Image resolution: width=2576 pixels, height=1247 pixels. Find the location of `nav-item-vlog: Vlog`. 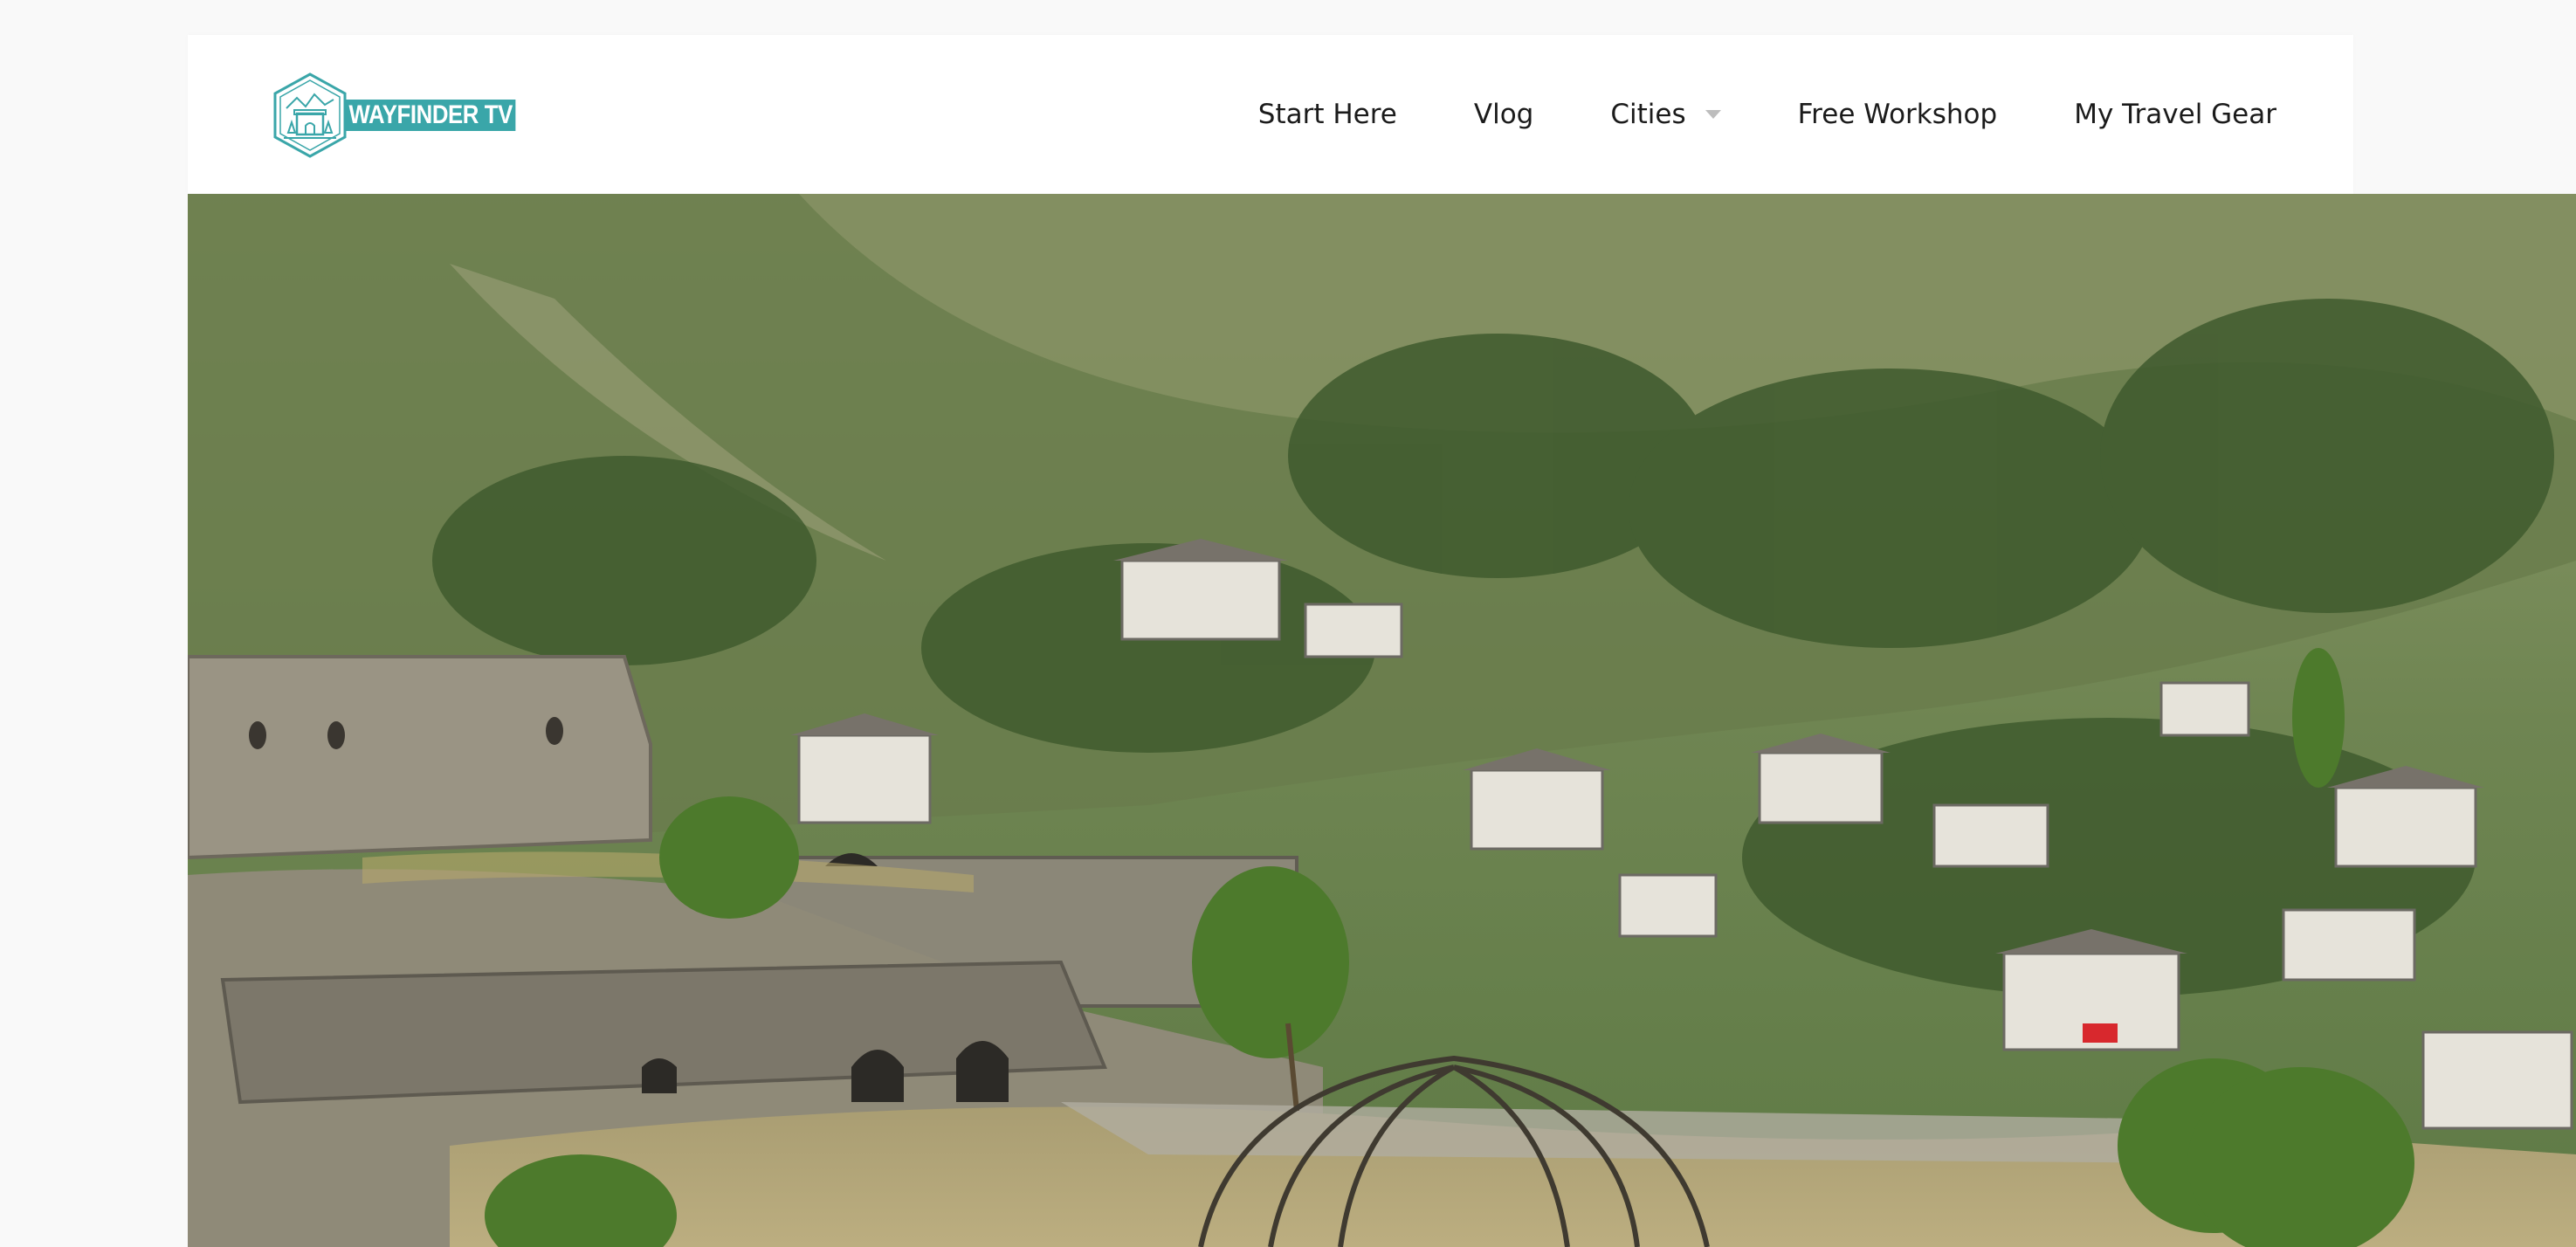

nav-item-vlog: Vlog is located at coordinates (1503, 114).